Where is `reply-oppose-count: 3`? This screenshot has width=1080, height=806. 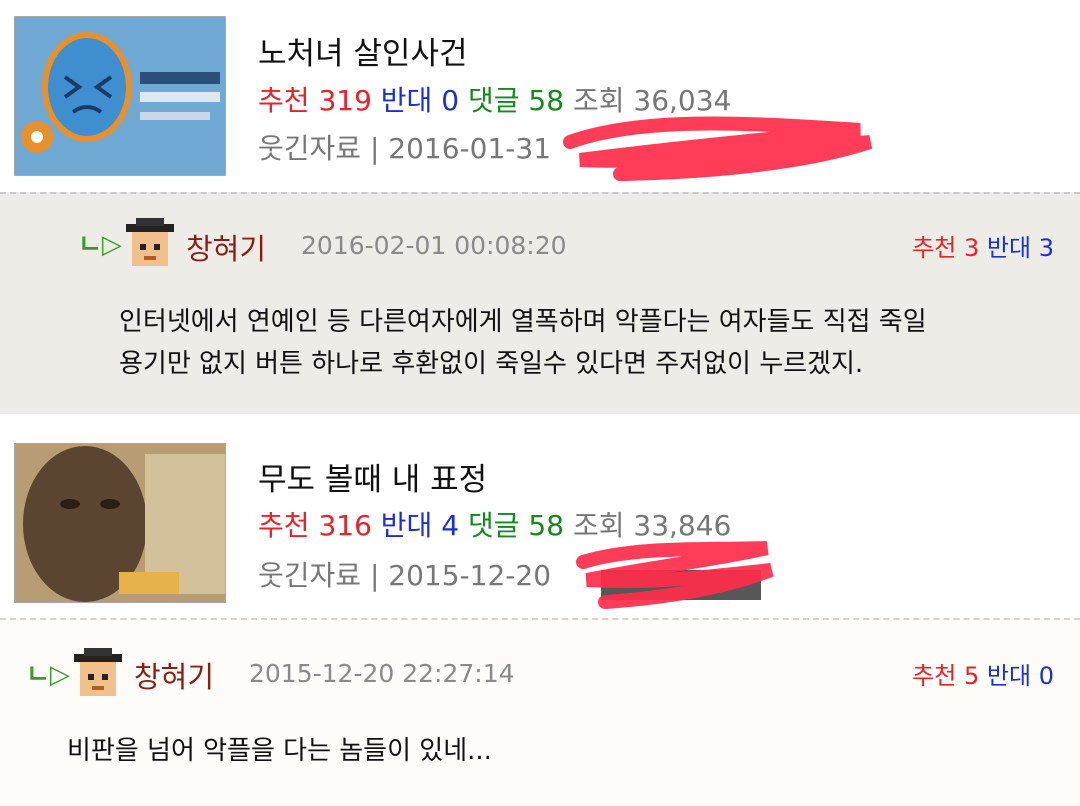
reply-oppose-count: 3 is located at coordinates (1046, 248).